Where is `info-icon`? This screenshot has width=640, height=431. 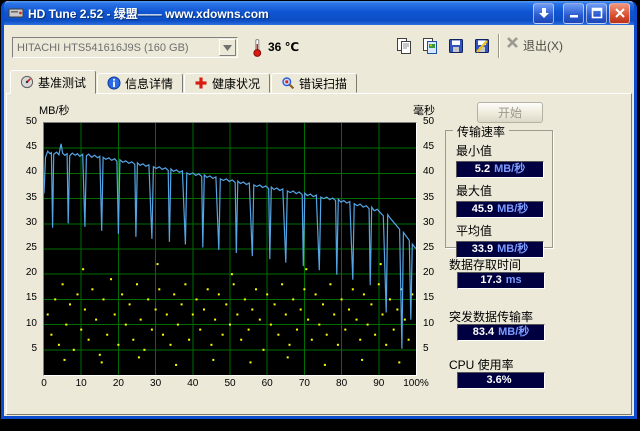 info-icon is located at coordinates (114, 83).